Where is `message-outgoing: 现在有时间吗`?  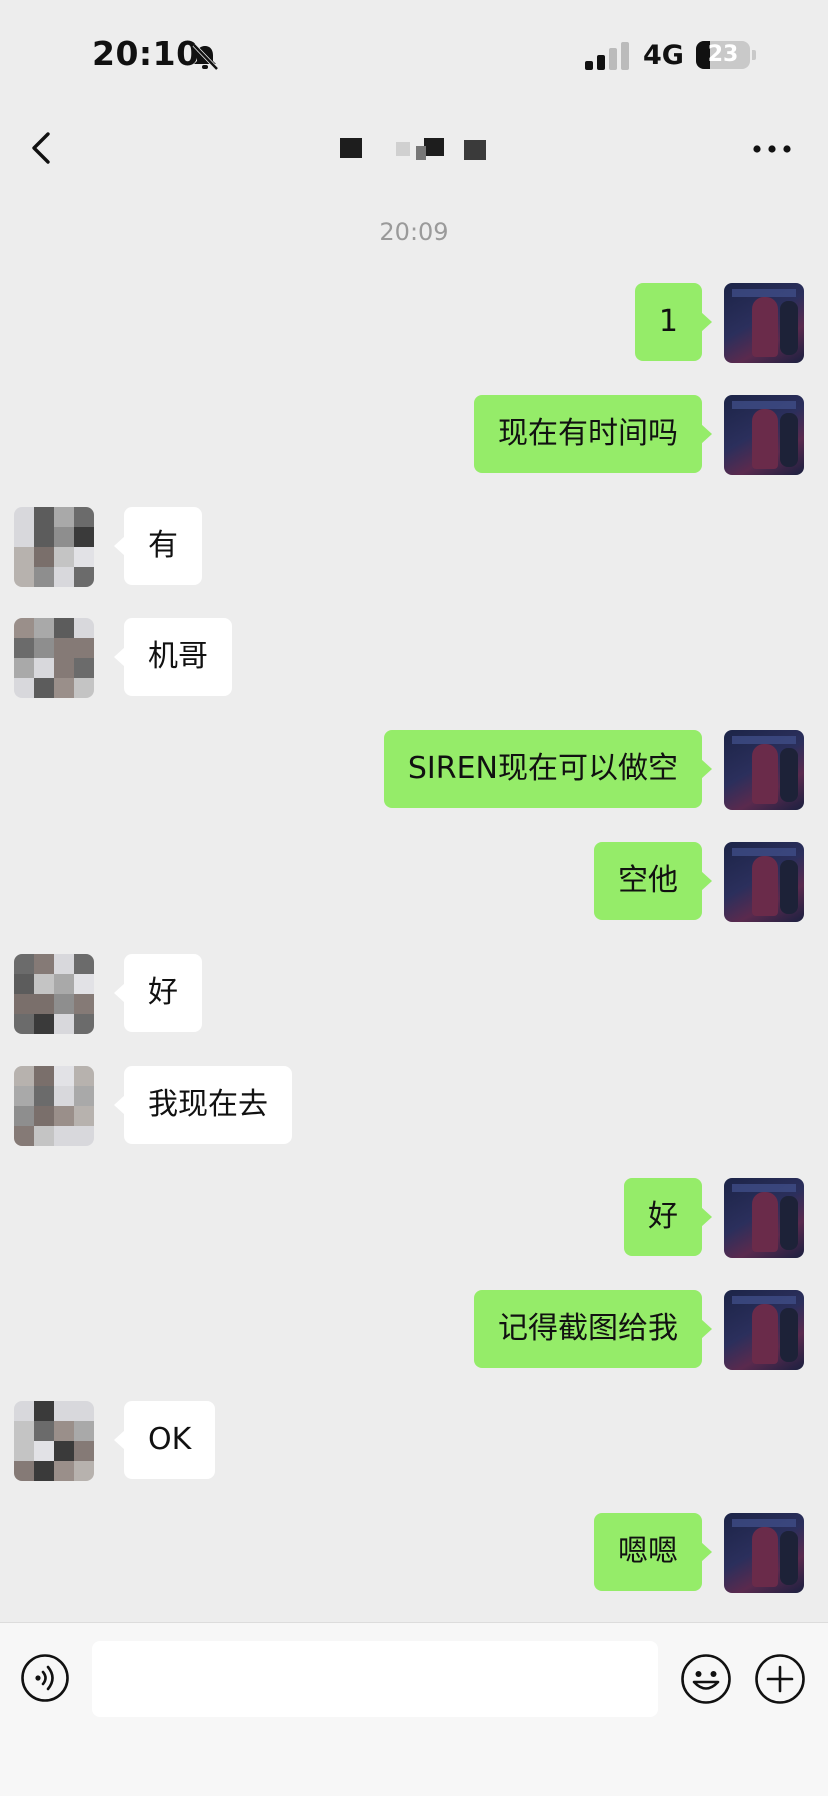
message-outgoing: 现在有时间吗 is located at coordinates (414, 435).